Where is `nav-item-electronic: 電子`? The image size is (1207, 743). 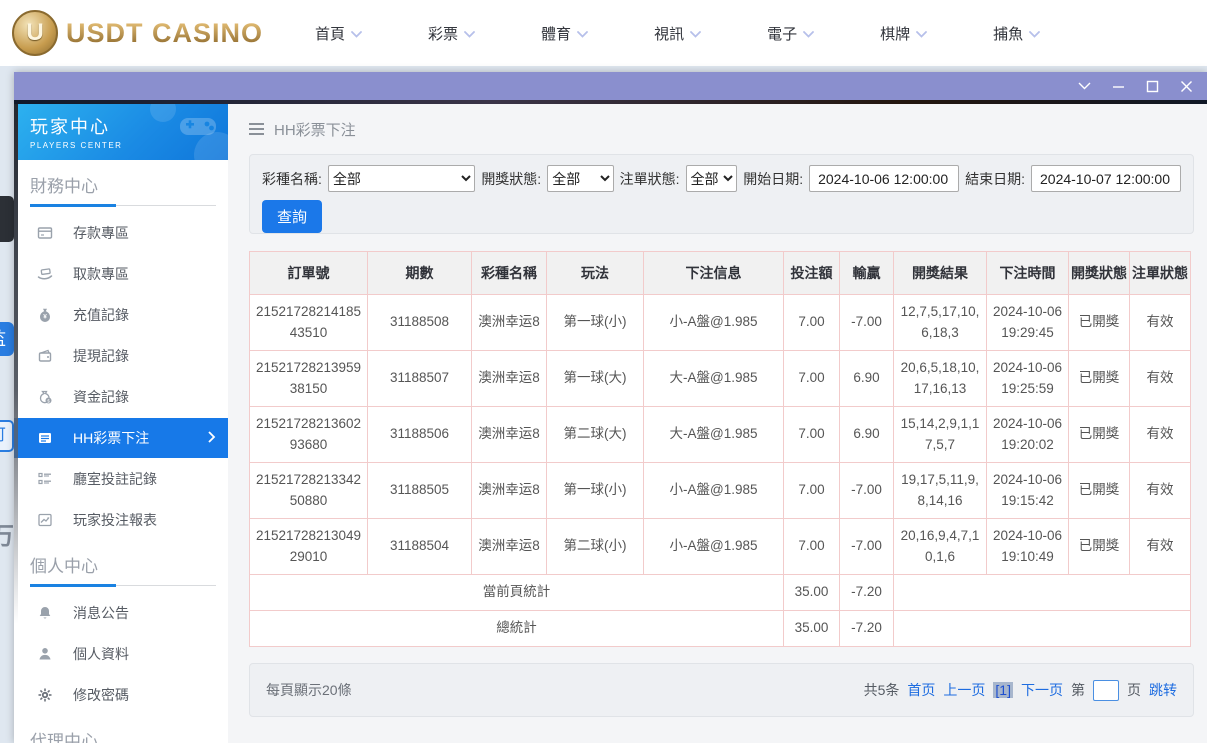
nav-item-electronic: 電子 is located at coordinates (790, 33).